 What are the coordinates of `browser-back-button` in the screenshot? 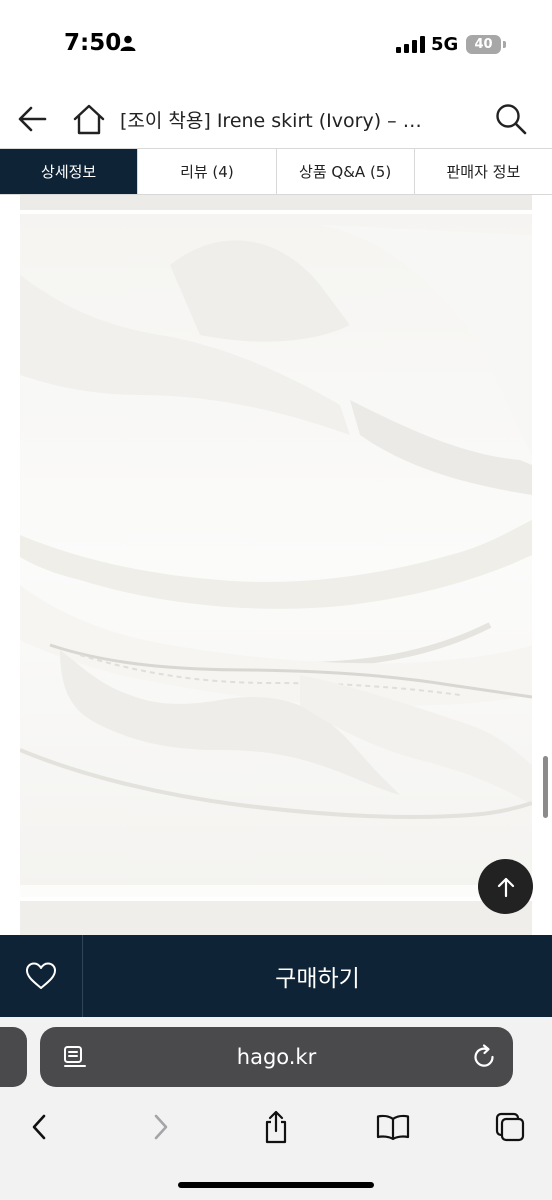 It's located at (40, 1127).